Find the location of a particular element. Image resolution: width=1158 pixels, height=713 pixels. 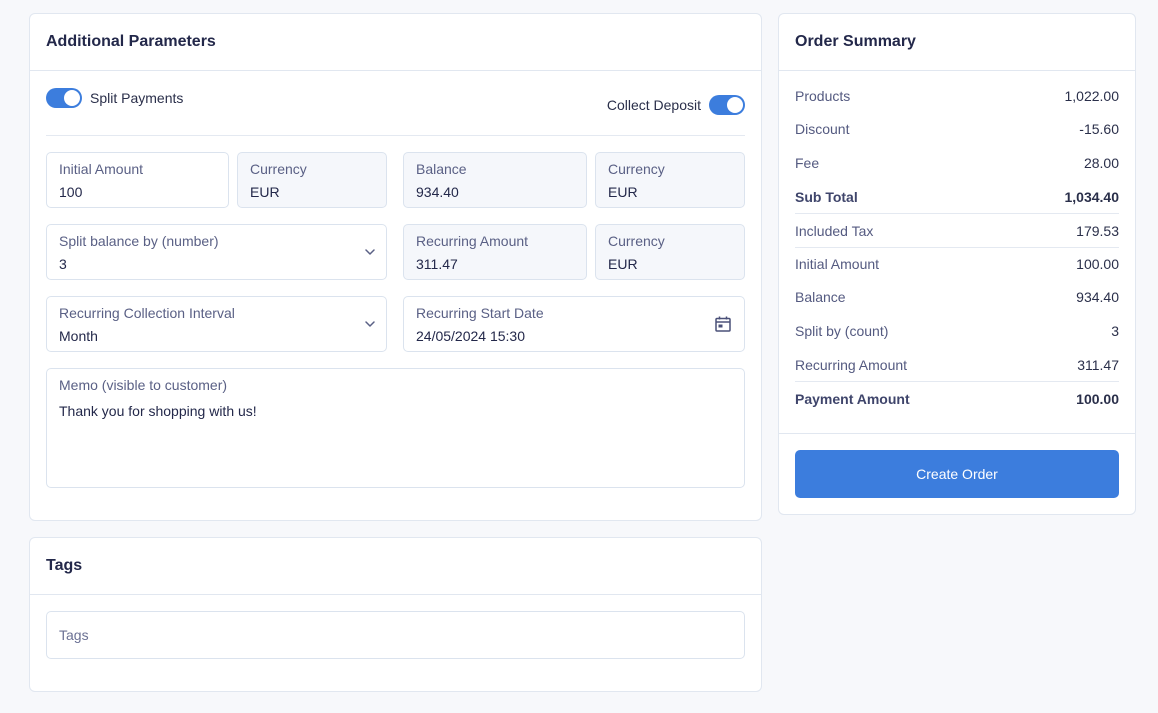

summary-row-fee: Fee 28.00 is located at coordinates (957, 163).